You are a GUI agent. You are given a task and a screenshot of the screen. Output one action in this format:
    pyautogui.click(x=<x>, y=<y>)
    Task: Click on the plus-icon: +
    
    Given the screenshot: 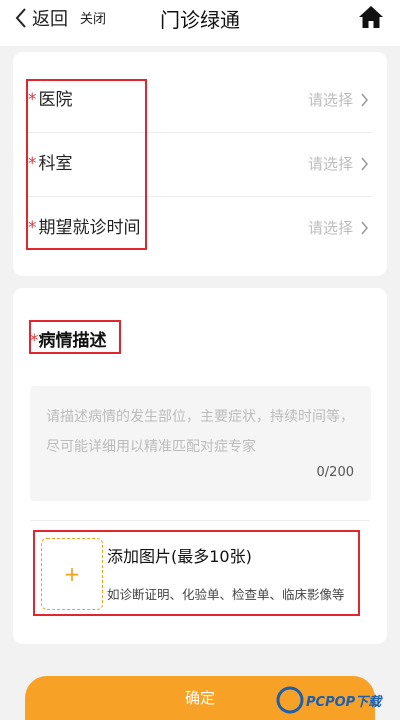 What is the action you would take?
    pyautogui.click(x=72, y=574)
    